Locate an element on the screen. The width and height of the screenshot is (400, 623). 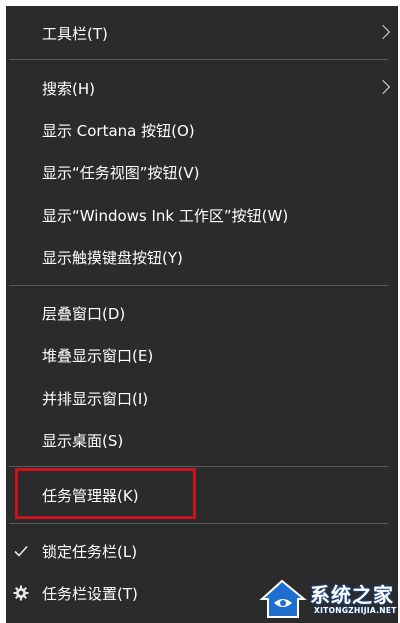
menu-item-label: 任务栏设置(T) is located at coordinates (90, 593).